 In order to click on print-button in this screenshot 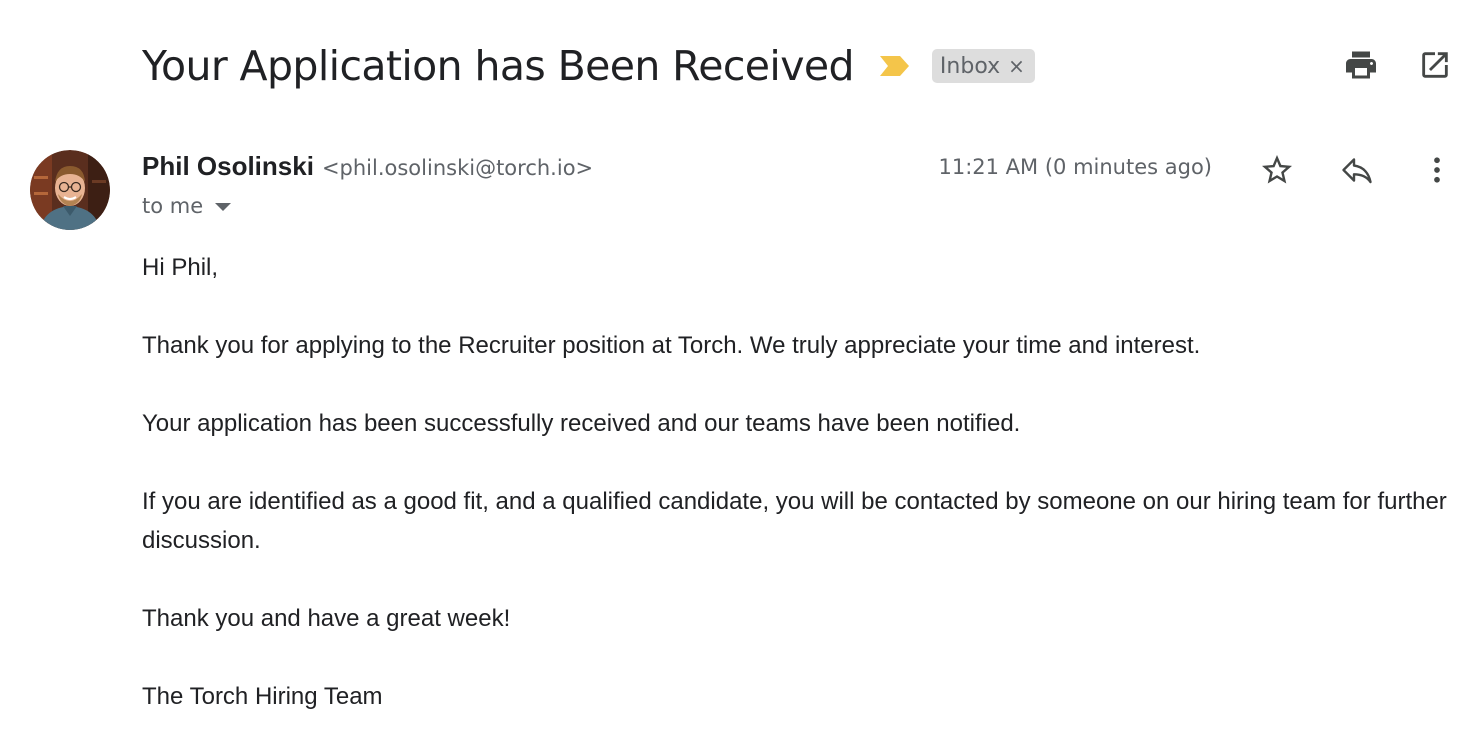, I will do `click(1361, 65)`.